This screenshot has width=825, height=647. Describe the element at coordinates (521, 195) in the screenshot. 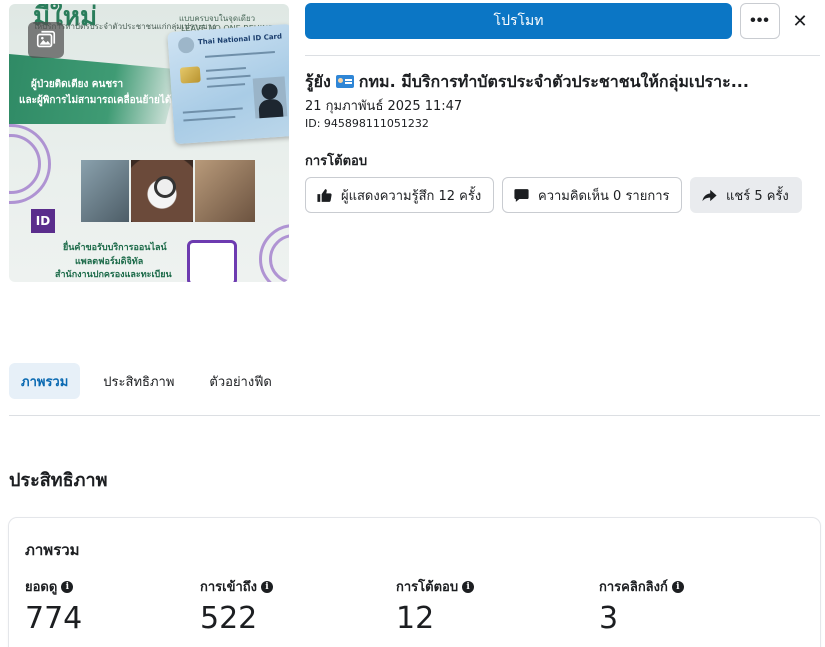

I see `comment-icon` at that location.